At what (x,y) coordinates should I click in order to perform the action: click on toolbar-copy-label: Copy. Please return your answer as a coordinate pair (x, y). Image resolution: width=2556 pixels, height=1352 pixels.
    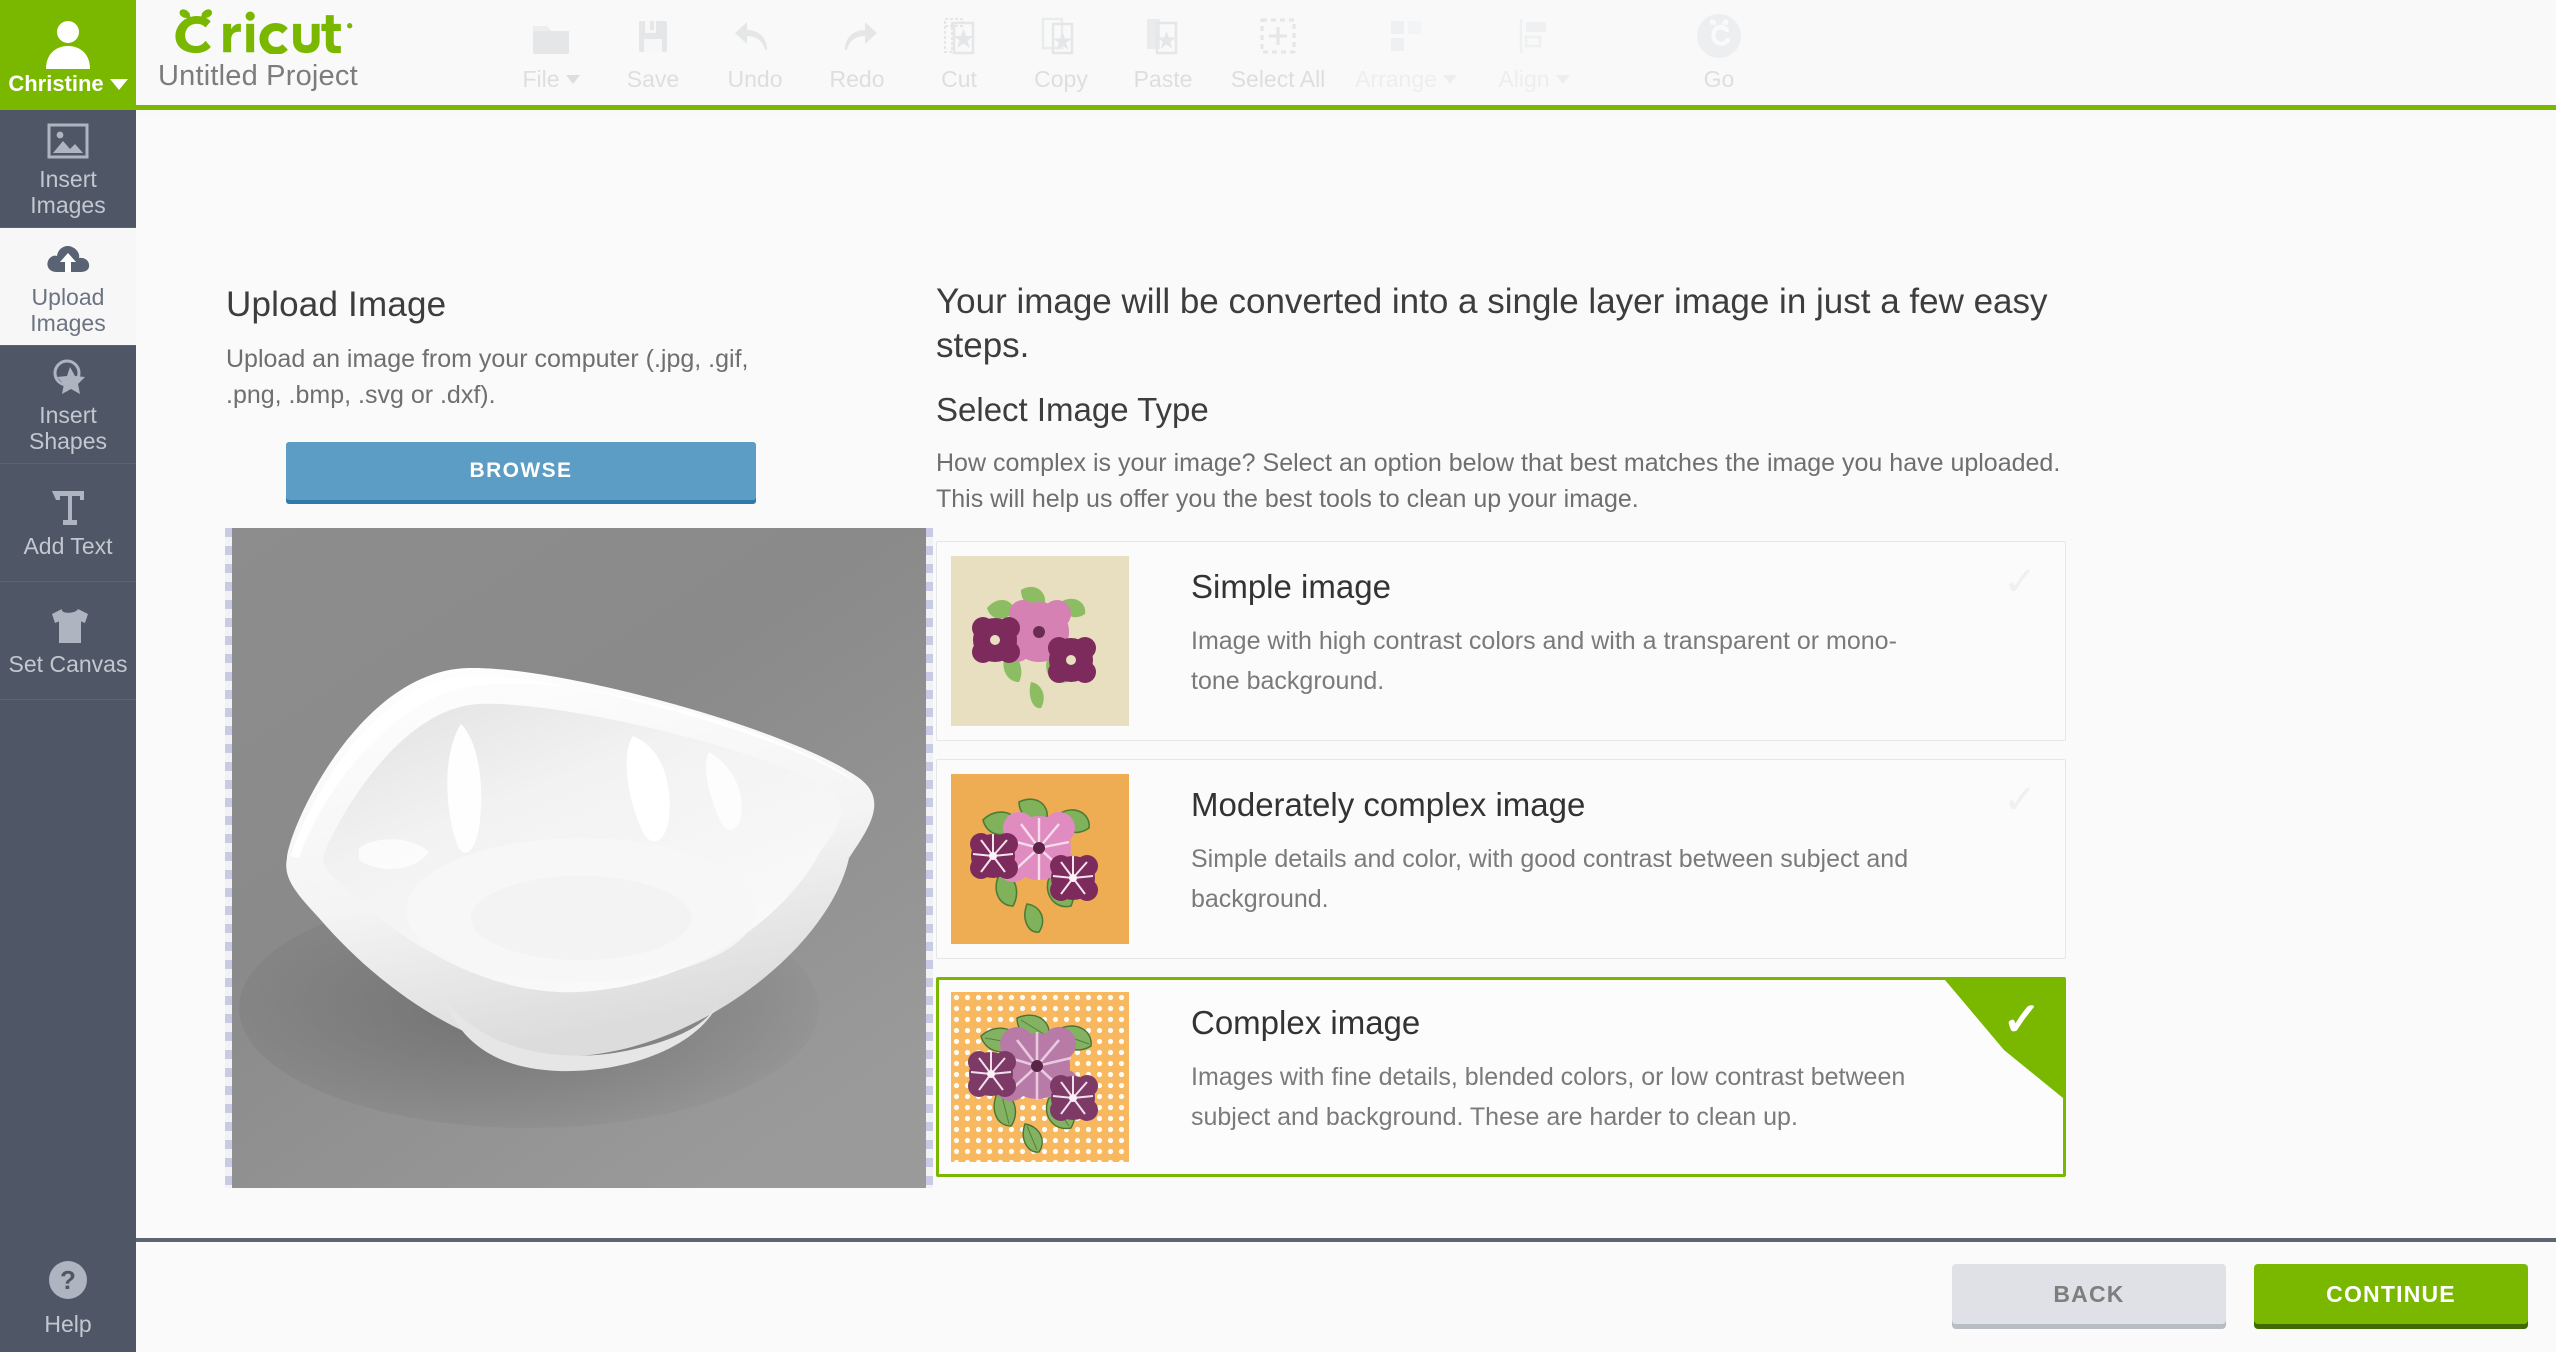
    Looking at the image, I should click on (1061, 79).